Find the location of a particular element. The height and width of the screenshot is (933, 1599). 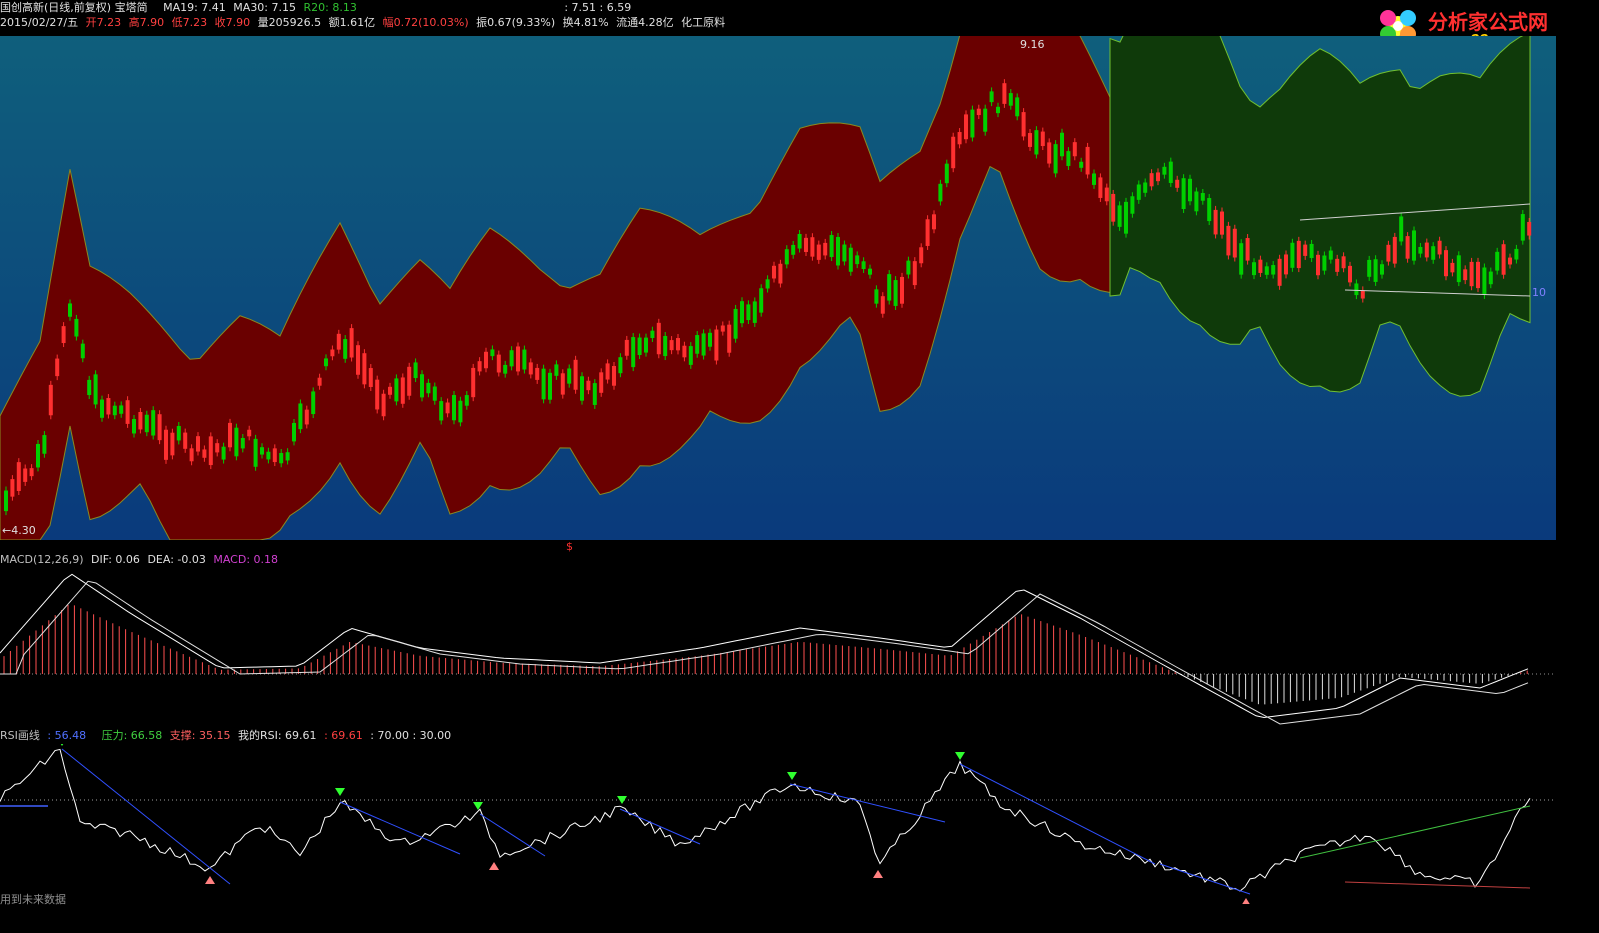

high-price: 高7.90 is located at coordinates (146, 22).